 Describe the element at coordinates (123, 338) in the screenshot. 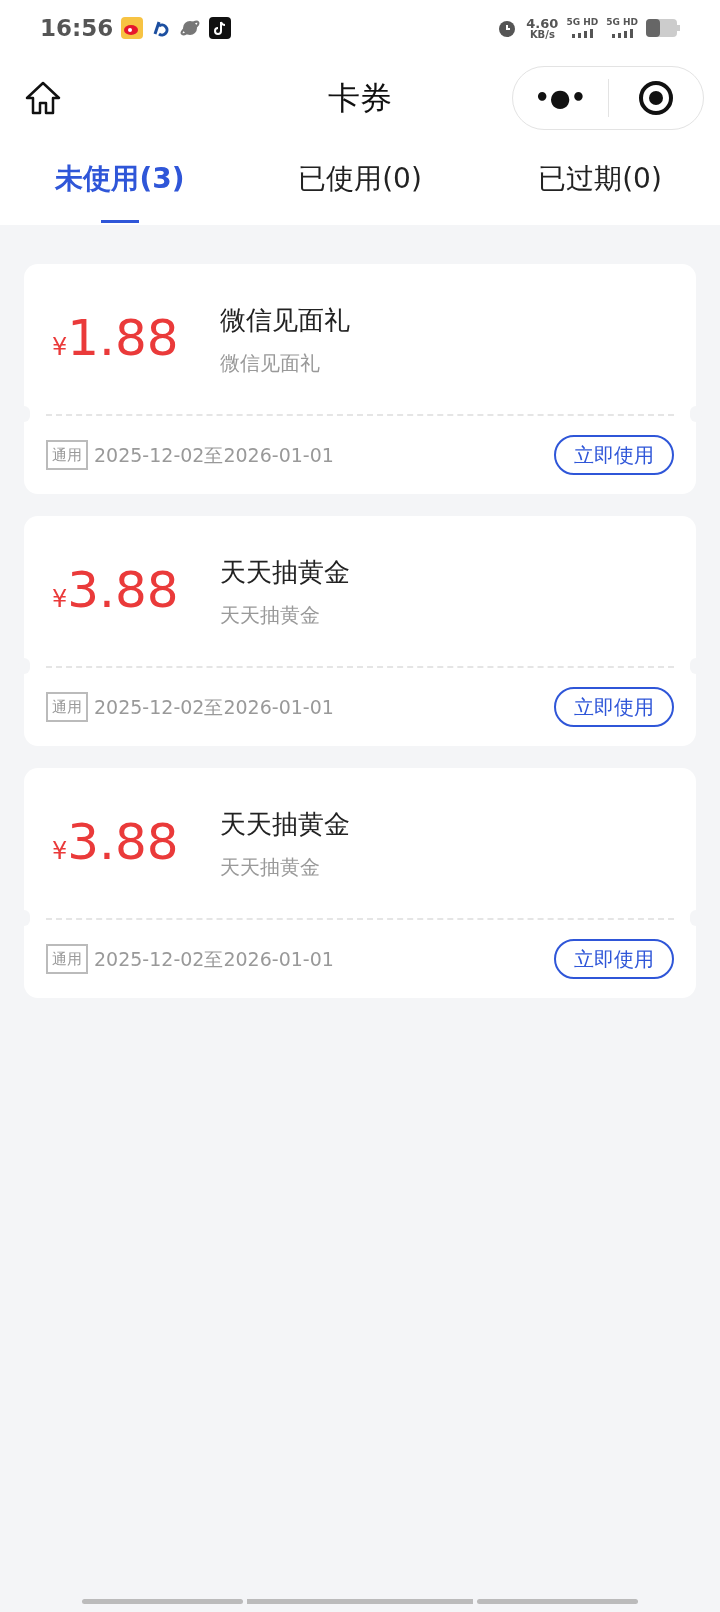

I see `coupon-amount: 1.88` at that location.